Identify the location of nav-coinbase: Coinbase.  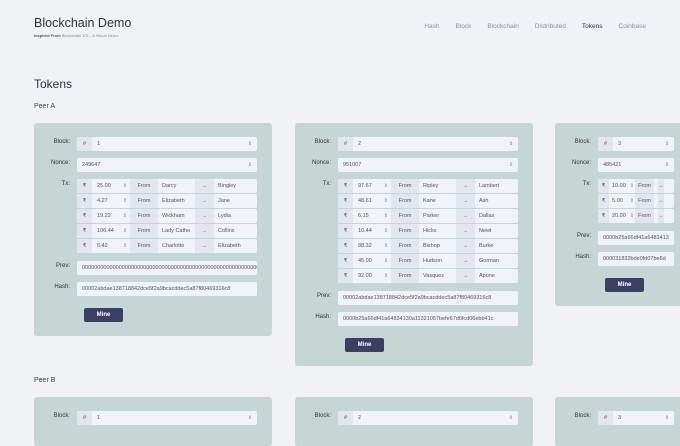
(632, 26).